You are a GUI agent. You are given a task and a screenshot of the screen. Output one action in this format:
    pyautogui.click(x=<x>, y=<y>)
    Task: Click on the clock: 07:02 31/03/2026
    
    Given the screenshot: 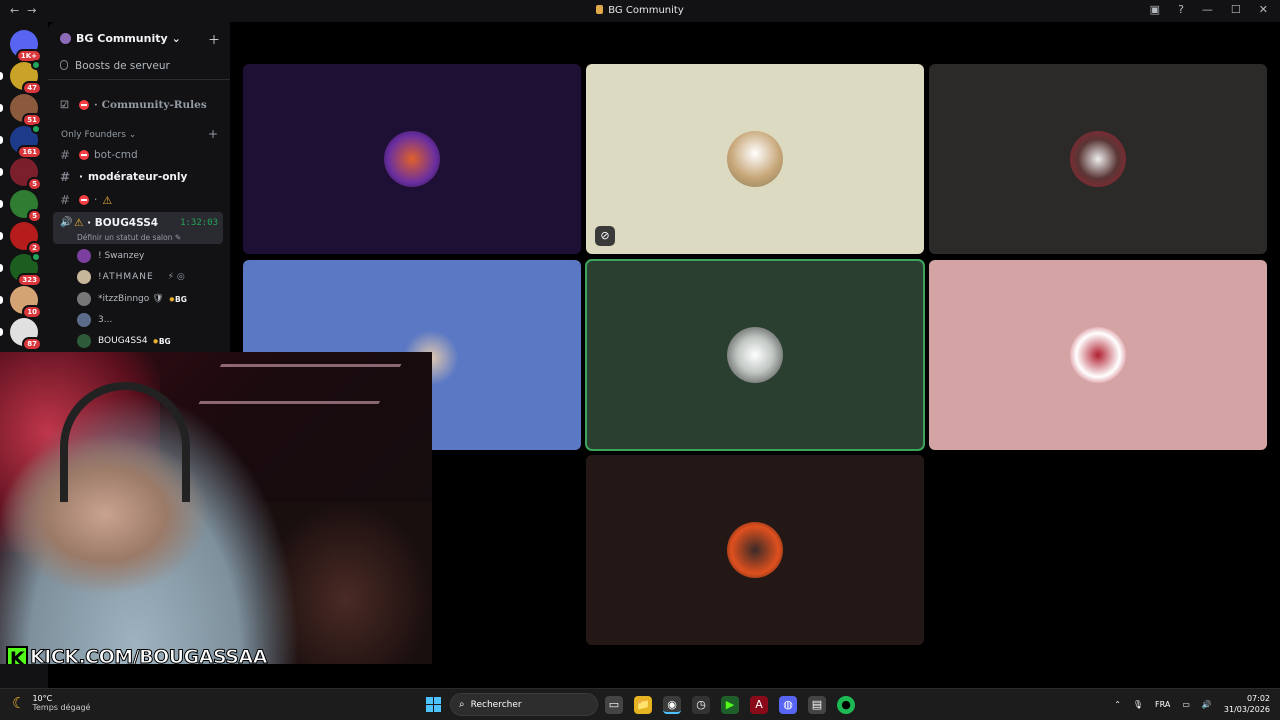 What is the action you would take?
    pyautogui.click(x=1247, y=704)
    